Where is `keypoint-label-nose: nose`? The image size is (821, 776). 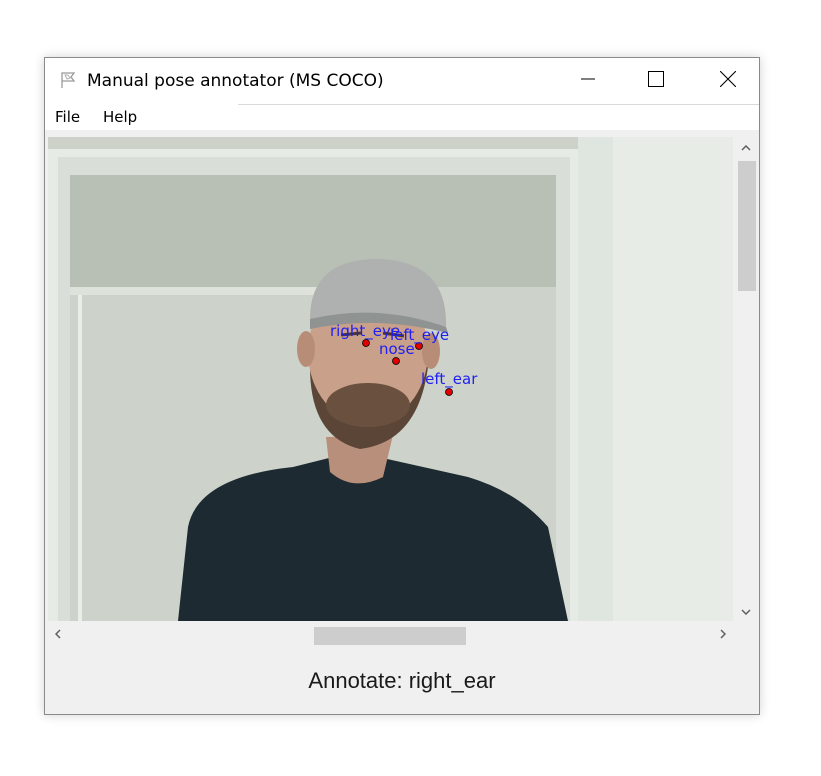
keypoint-label-nose: nose is located at coordinates (397, 349).